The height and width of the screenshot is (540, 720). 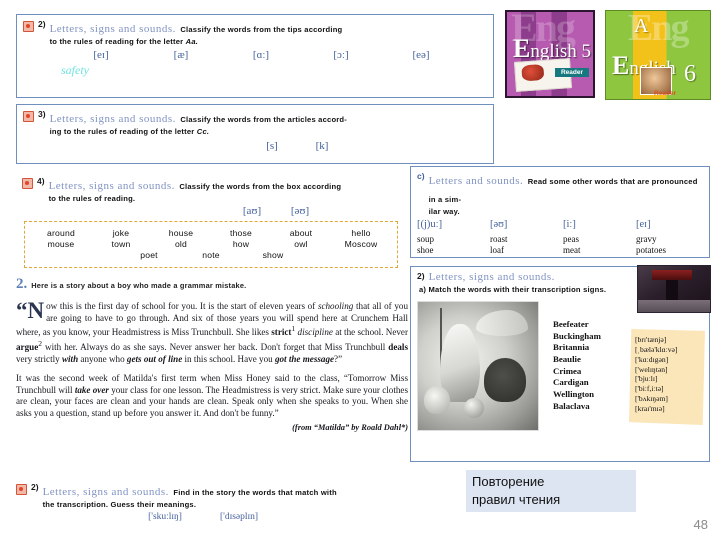 What do you see at coordinates (421, 176) in the screenshot?
I see `exercise-c-number: c)` at bounding box center [421, 176].